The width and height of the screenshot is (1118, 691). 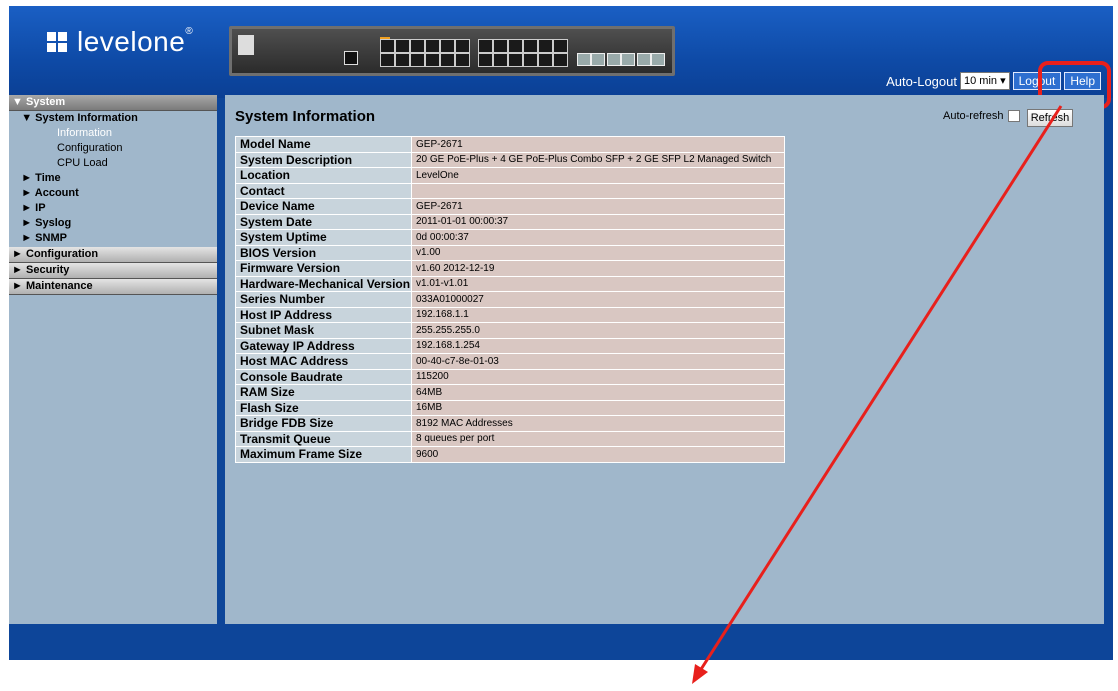 What do you see at coordinates (305, 116) in the screenshot?
I see `page-title: System Information` at bounding box center [305, 116].